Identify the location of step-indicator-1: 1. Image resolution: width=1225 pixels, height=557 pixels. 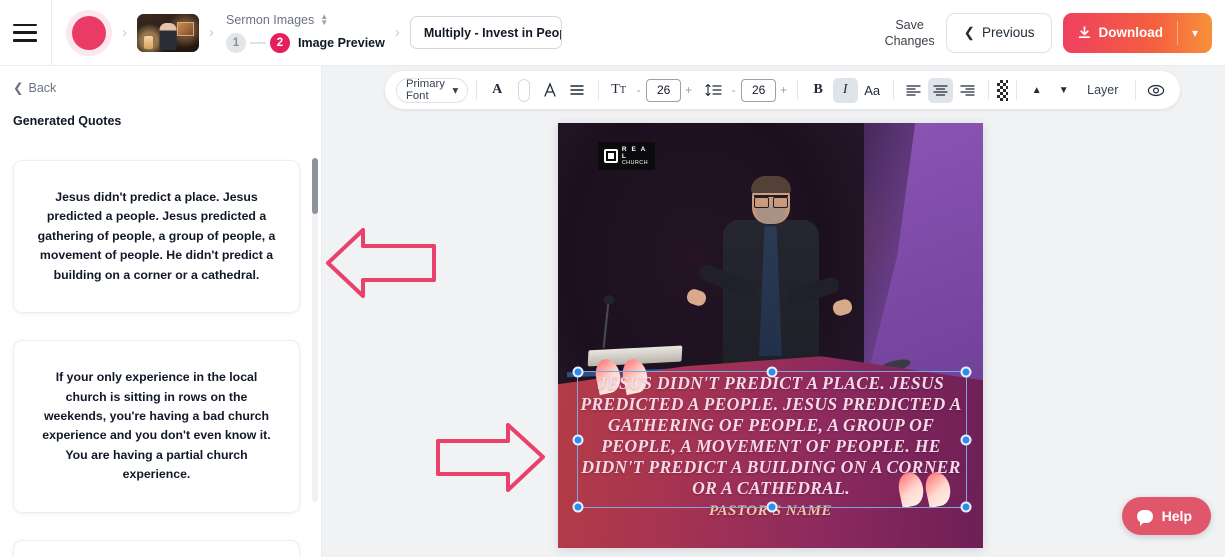
(236, 42).